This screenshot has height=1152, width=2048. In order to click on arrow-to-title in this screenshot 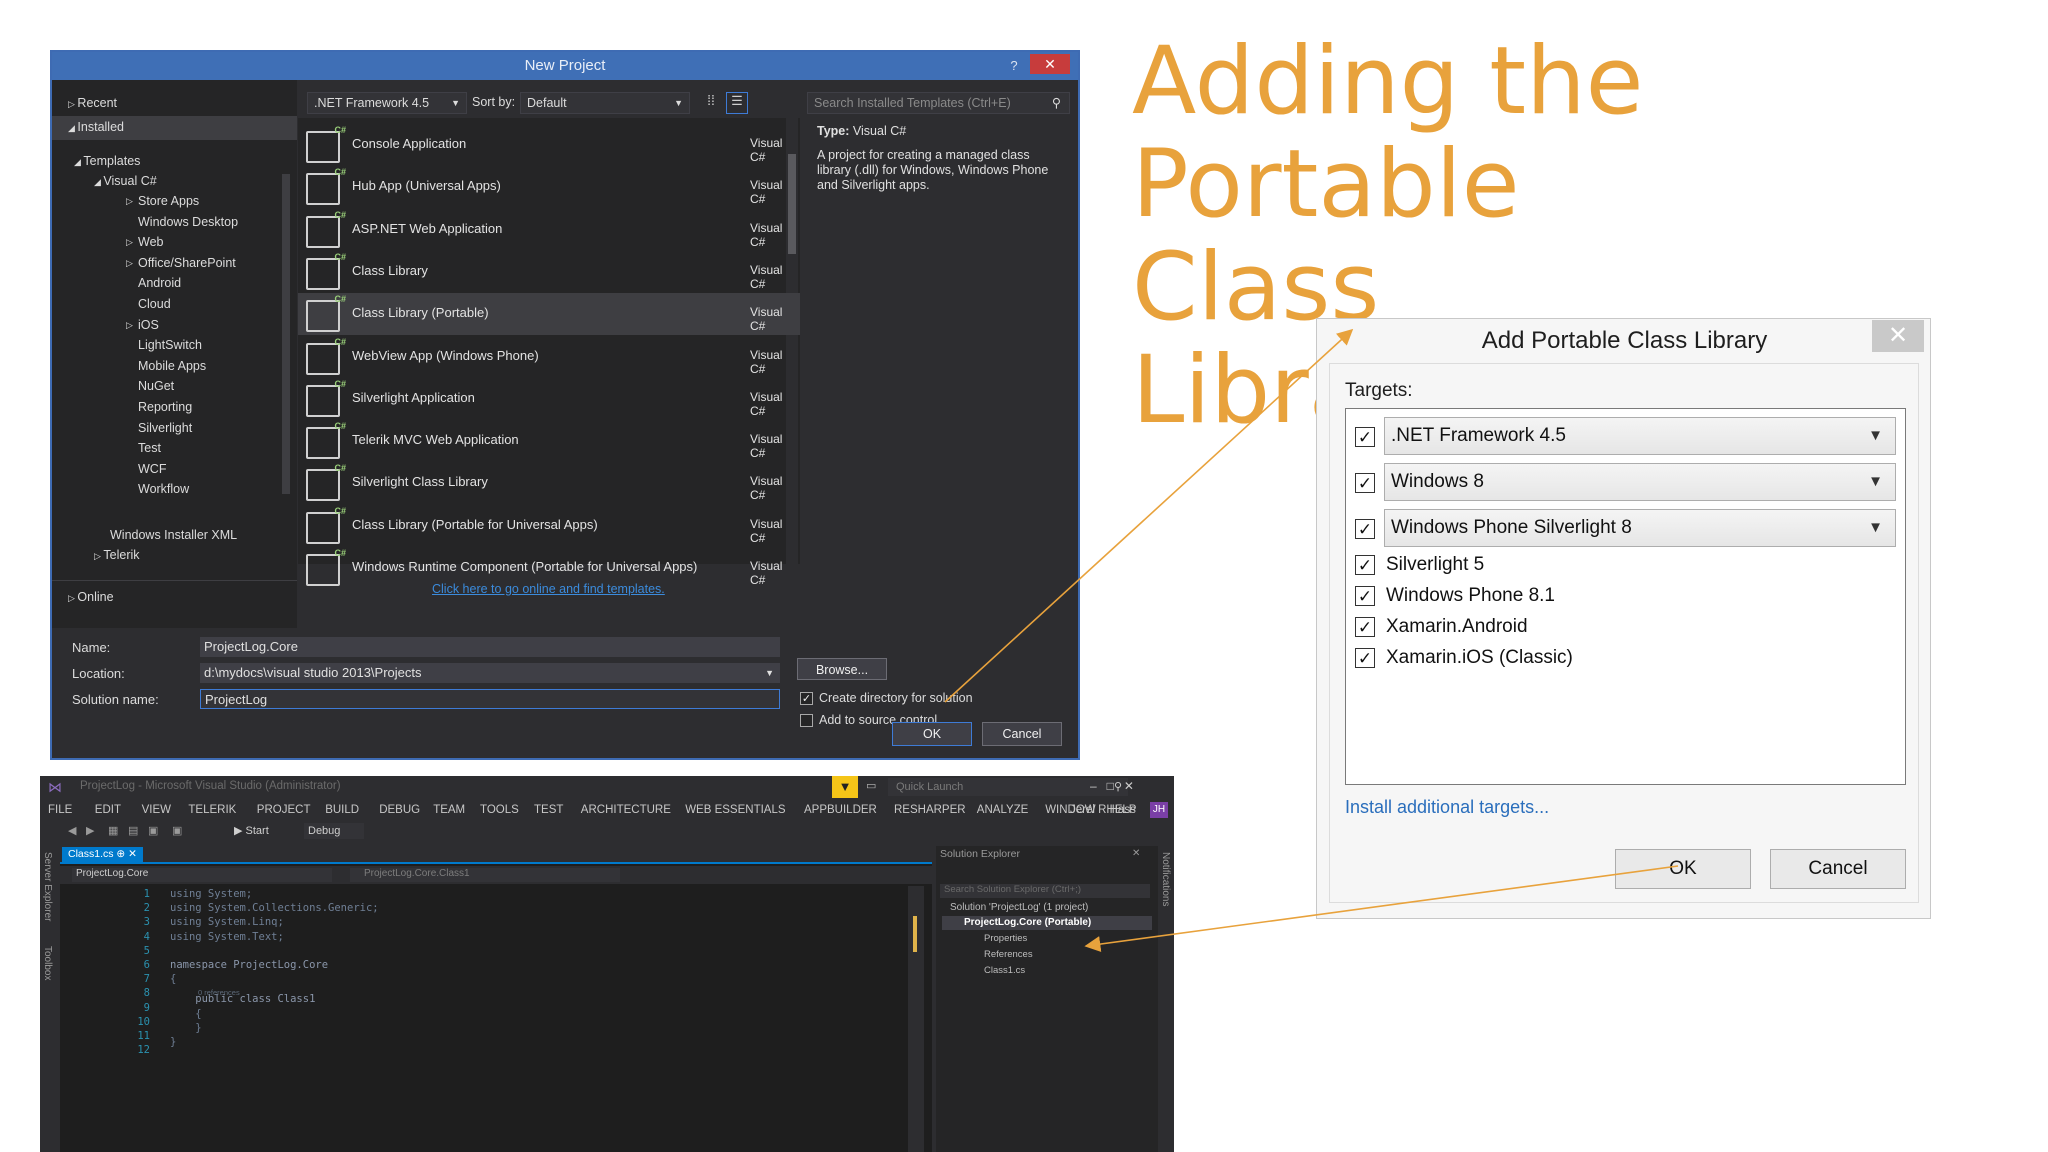, I will do `click(1149, 515)`.